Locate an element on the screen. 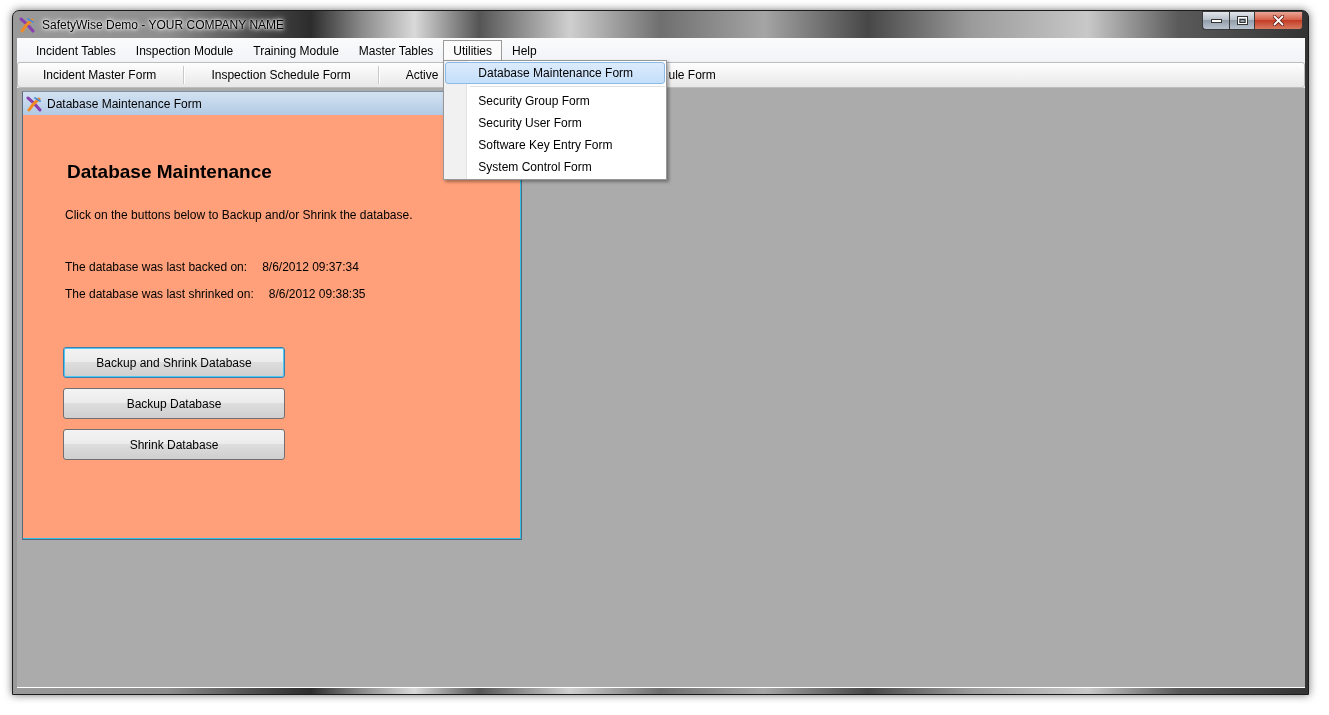 The width and height of the screenshot is (1329, 715). minimize-button is located at coordinates (1215, 20).